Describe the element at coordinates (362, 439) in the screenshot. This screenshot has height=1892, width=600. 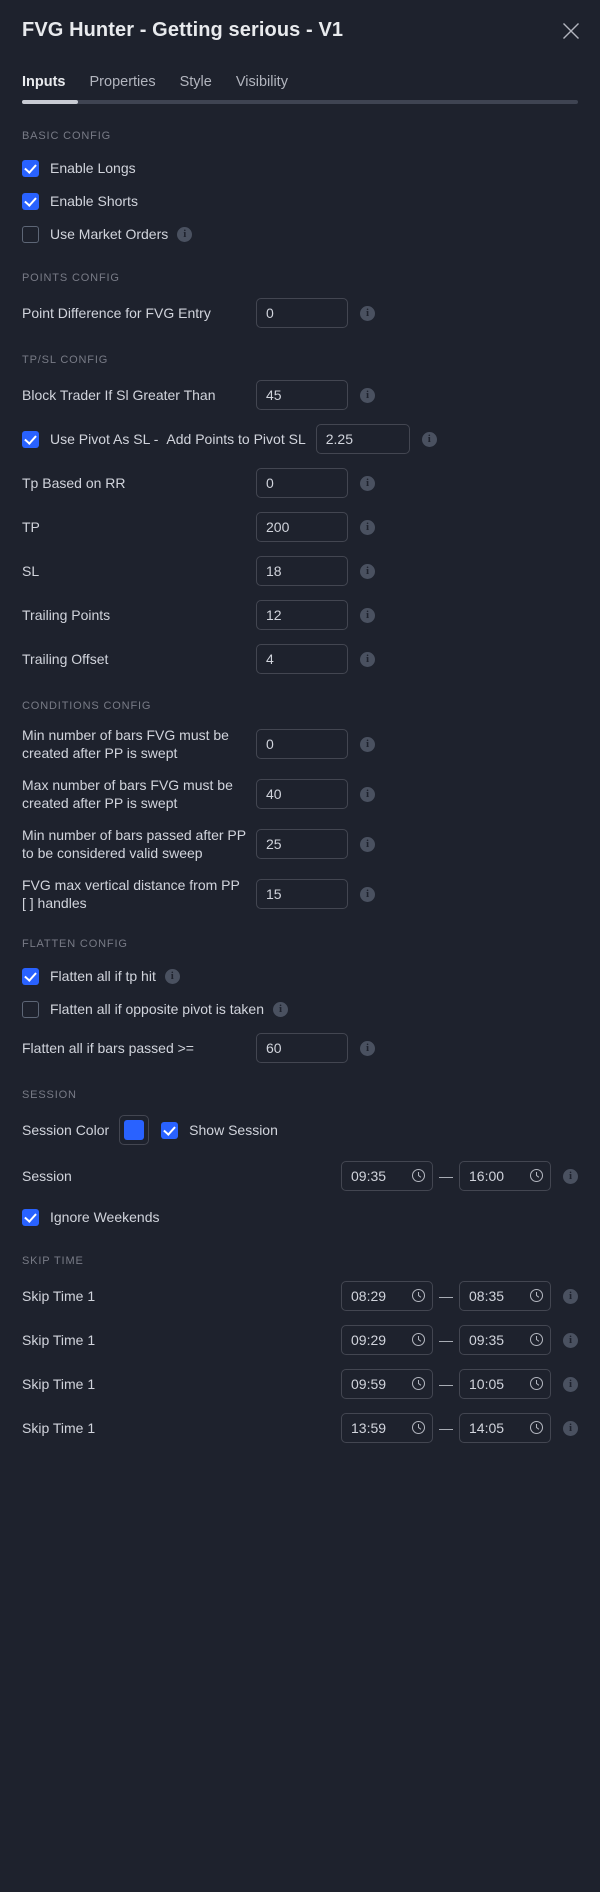
I see `add-points-to-pivot-sl-input` at that location.